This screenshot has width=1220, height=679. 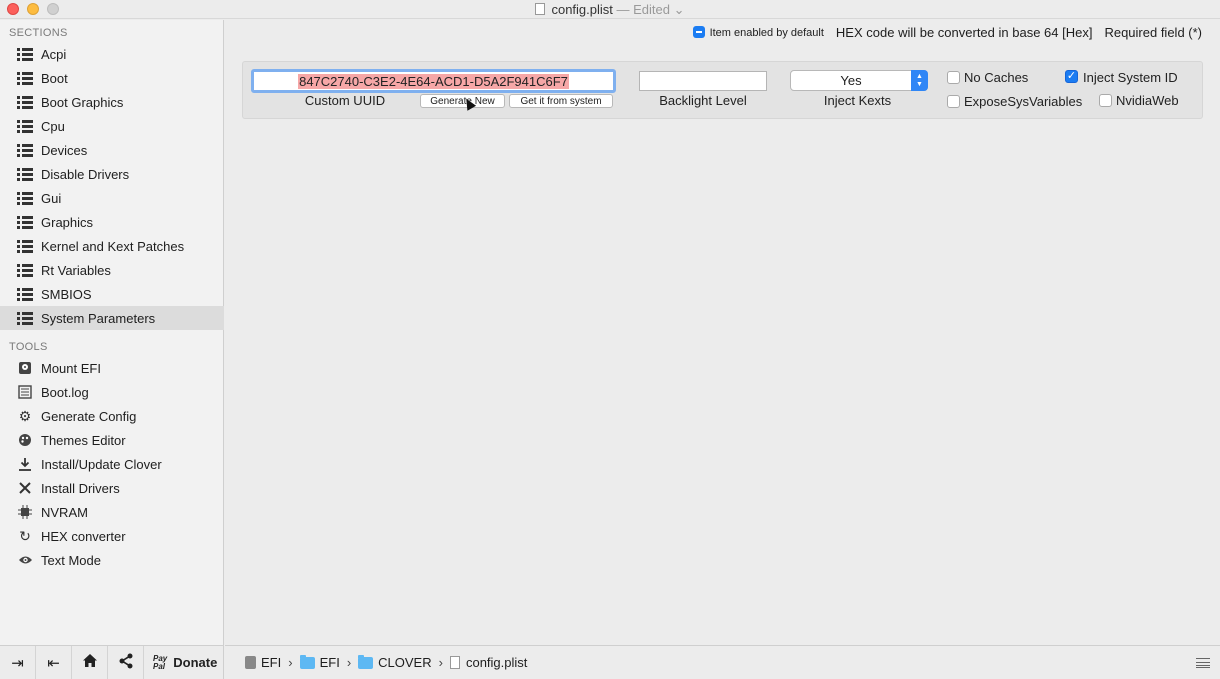 I want to click on tool-themes-editor: Themes Editor, so click(x=112, y=440).